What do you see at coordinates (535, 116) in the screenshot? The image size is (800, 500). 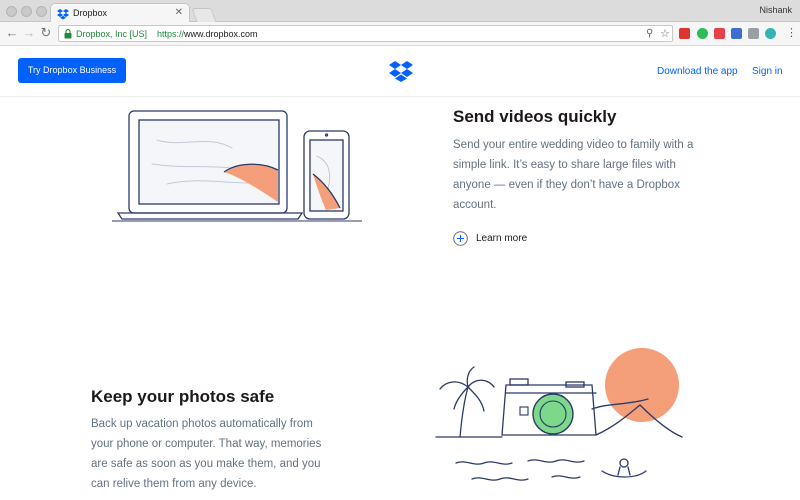 I see `videos-heading: Send videos quickly` at bounding box center [535, 116].